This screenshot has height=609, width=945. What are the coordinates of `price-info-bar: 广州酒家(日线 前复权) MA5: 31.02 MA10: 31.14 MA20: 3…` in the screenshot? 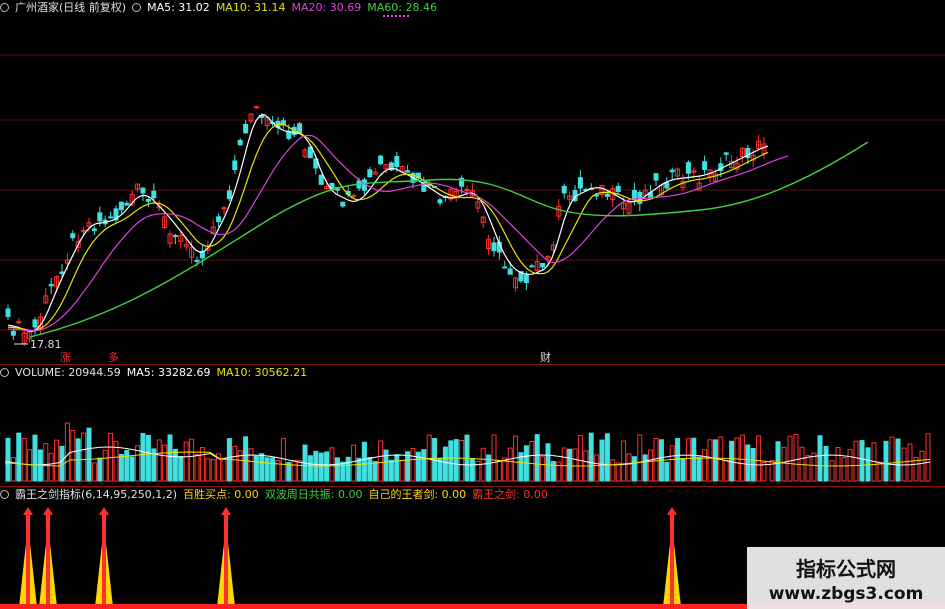 It's located at (221, 8).